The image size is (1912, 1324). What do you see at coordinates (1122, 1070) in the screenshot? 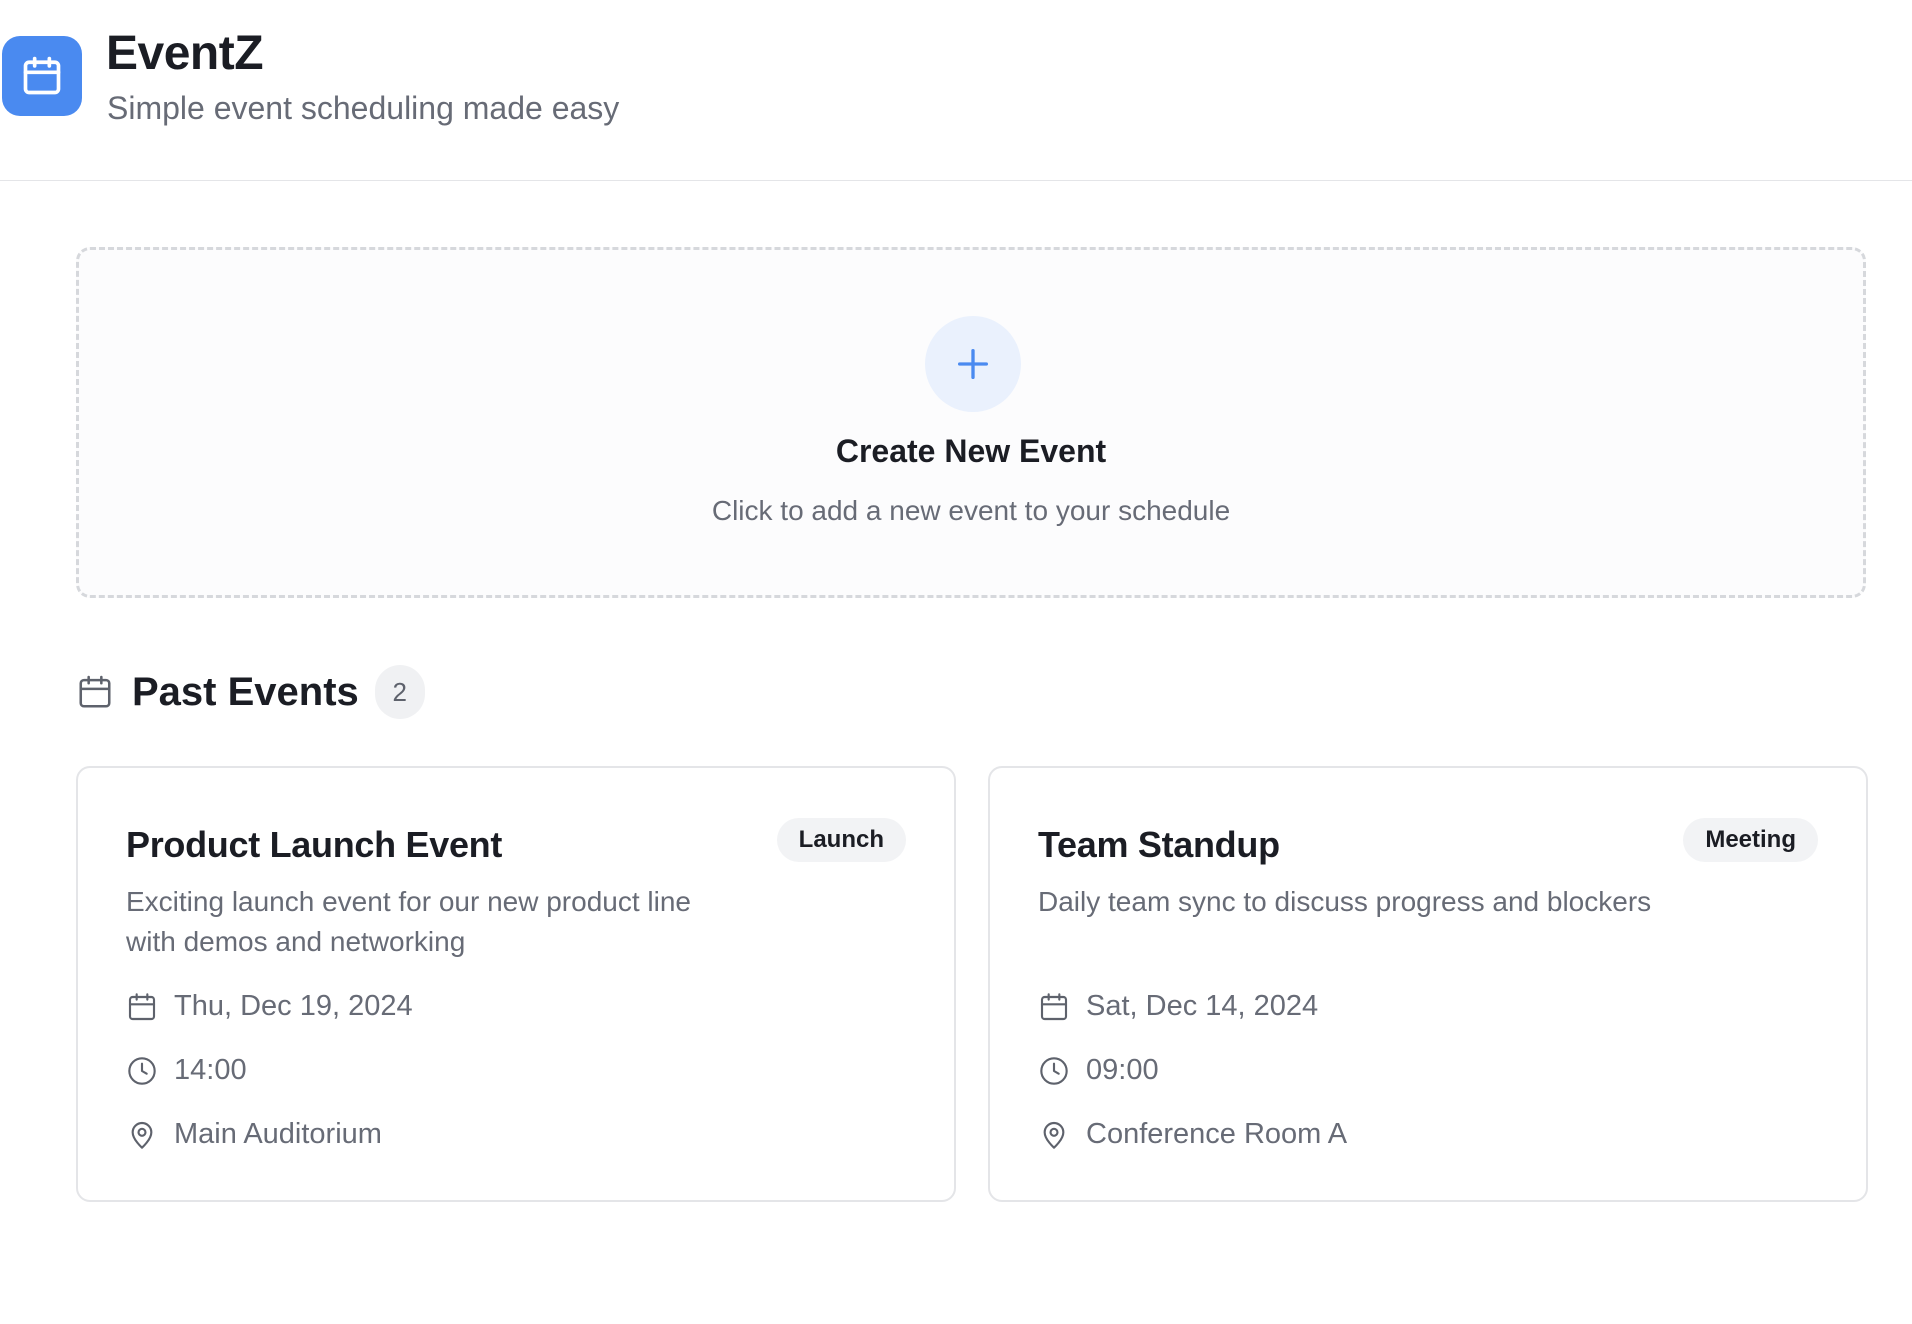
I see `event-time: 09:00` at bounding box center [1122, 1070].